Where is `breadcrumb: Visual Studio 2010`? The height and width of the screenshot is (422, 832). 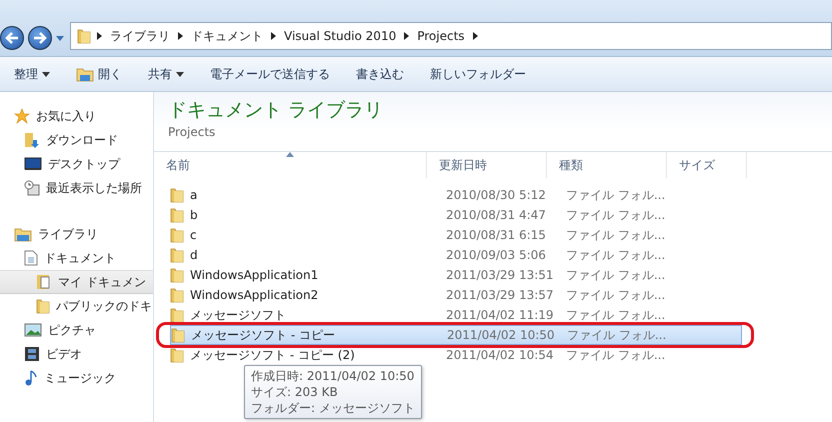
breadcrumb: Visual Studio 2010 is located at coordinates (340, 36).